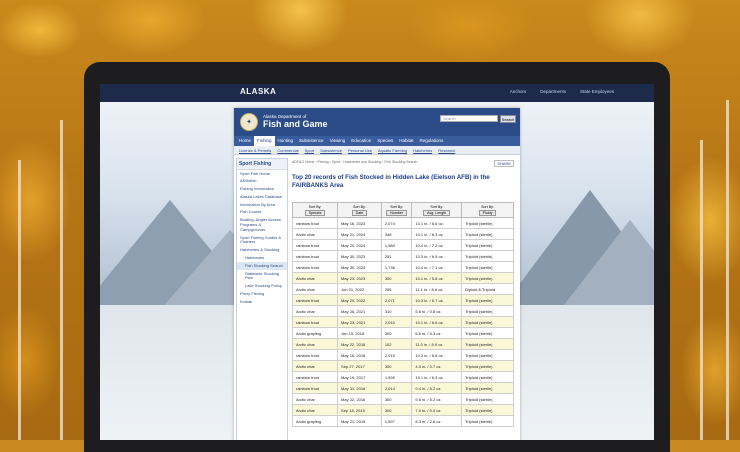  What do you see at coordinates (469, 118) in the screenshot?
I see `search-input: Search` at bounding box center [469, 118].